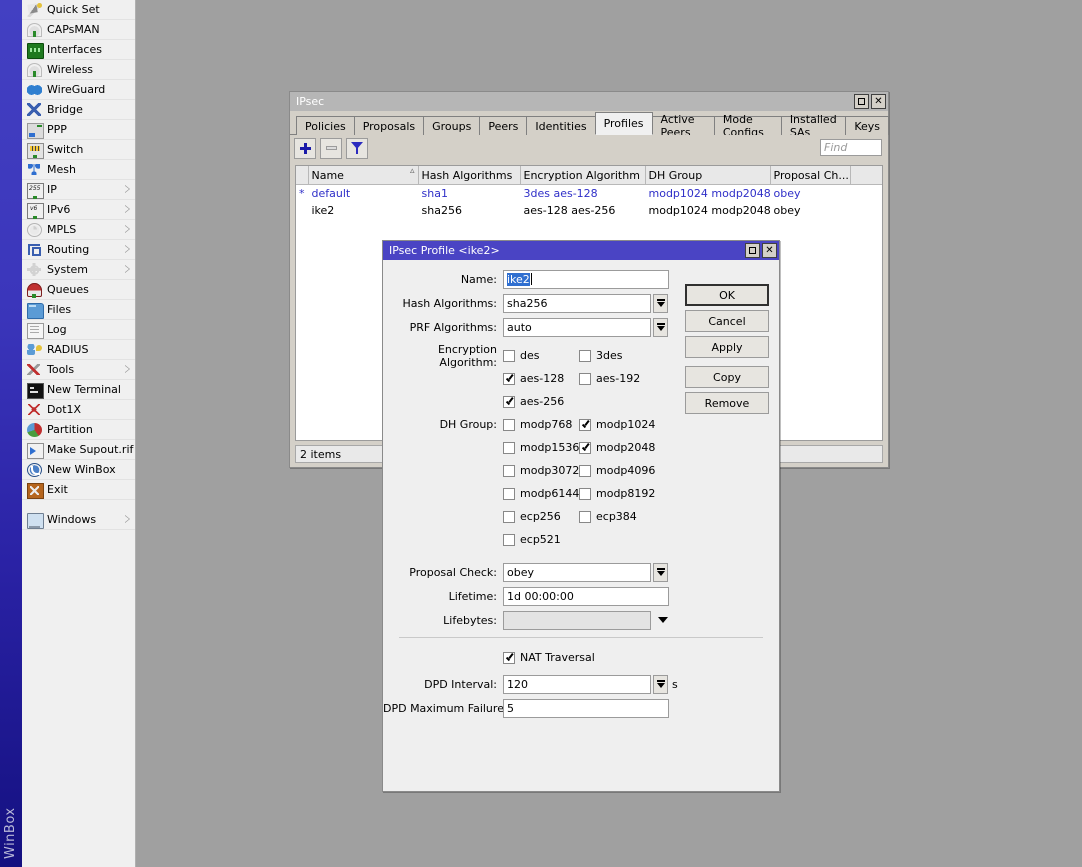 The image size is (1082, 867). What do you see at coordinates (78, 390) in the screenshot?
I see `sidebar-item-new-terminal: New Terminal` at bounding box center [78, 390].